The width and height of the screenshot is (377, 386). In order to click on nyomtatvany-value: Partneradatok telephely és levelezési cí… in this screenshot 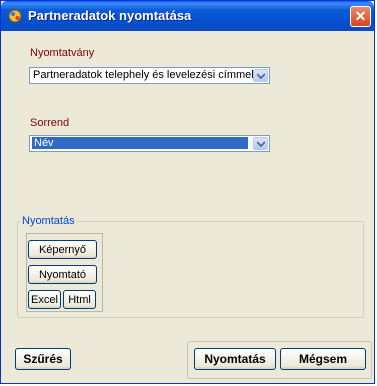, I will do `click(143, 75)`.